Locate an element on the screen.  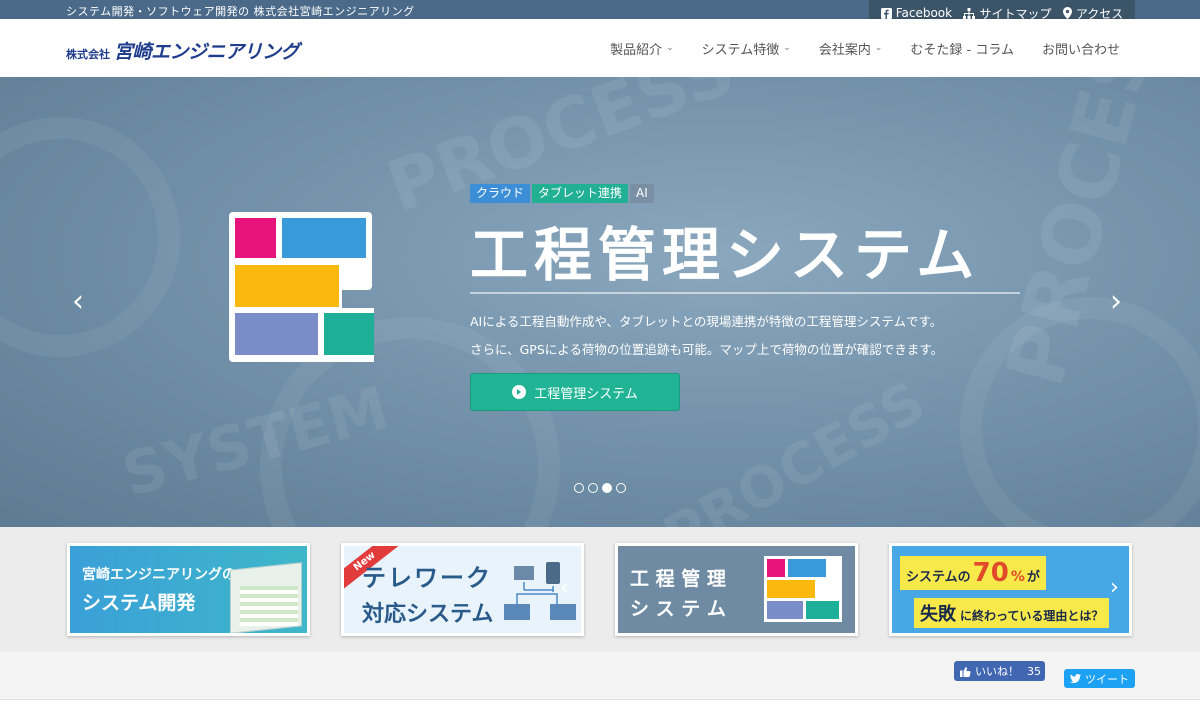
banner-system-failure: システムの 70 % が 失敗 に終わっている理由とは？ is located at coordinates (1010, 589).